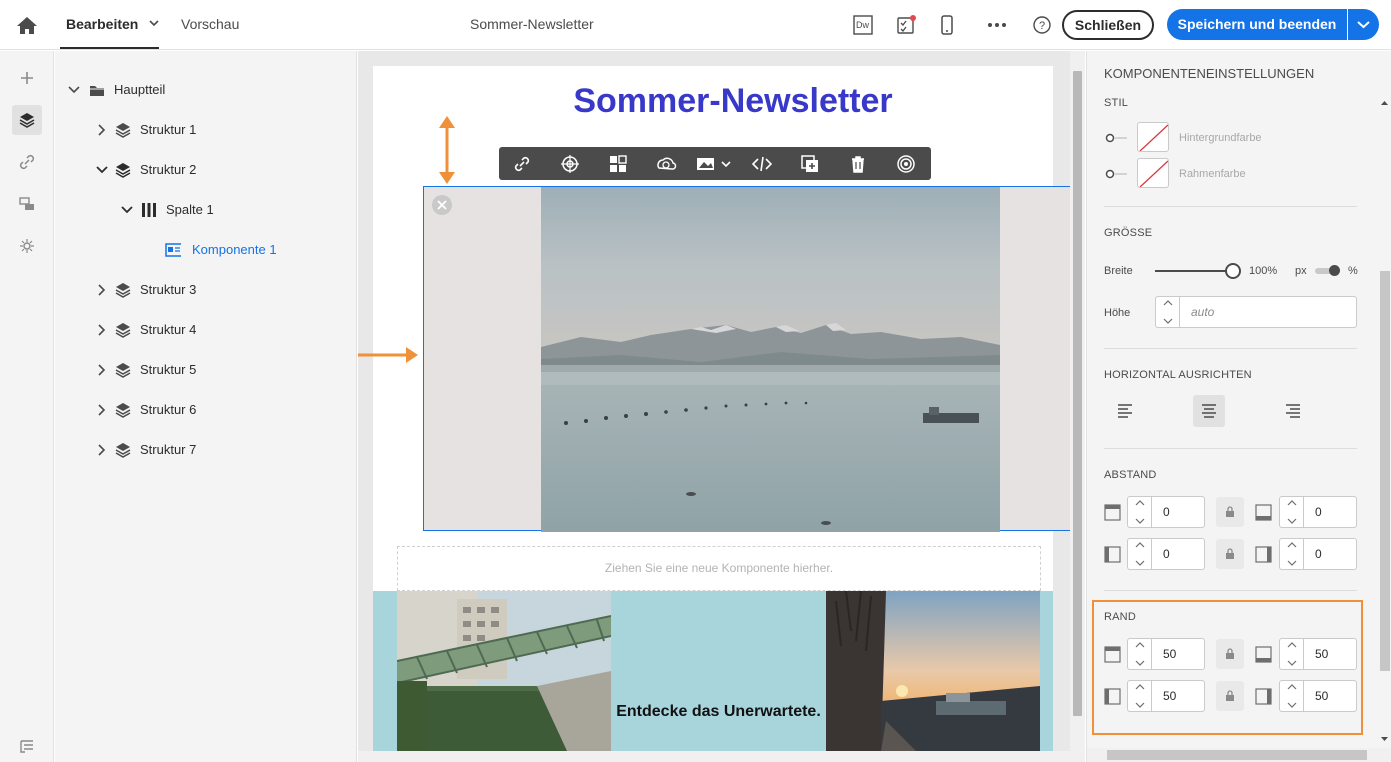 This screenshot has width=1391, height=762. I want to click on fragment-icon, so click(906, 164).